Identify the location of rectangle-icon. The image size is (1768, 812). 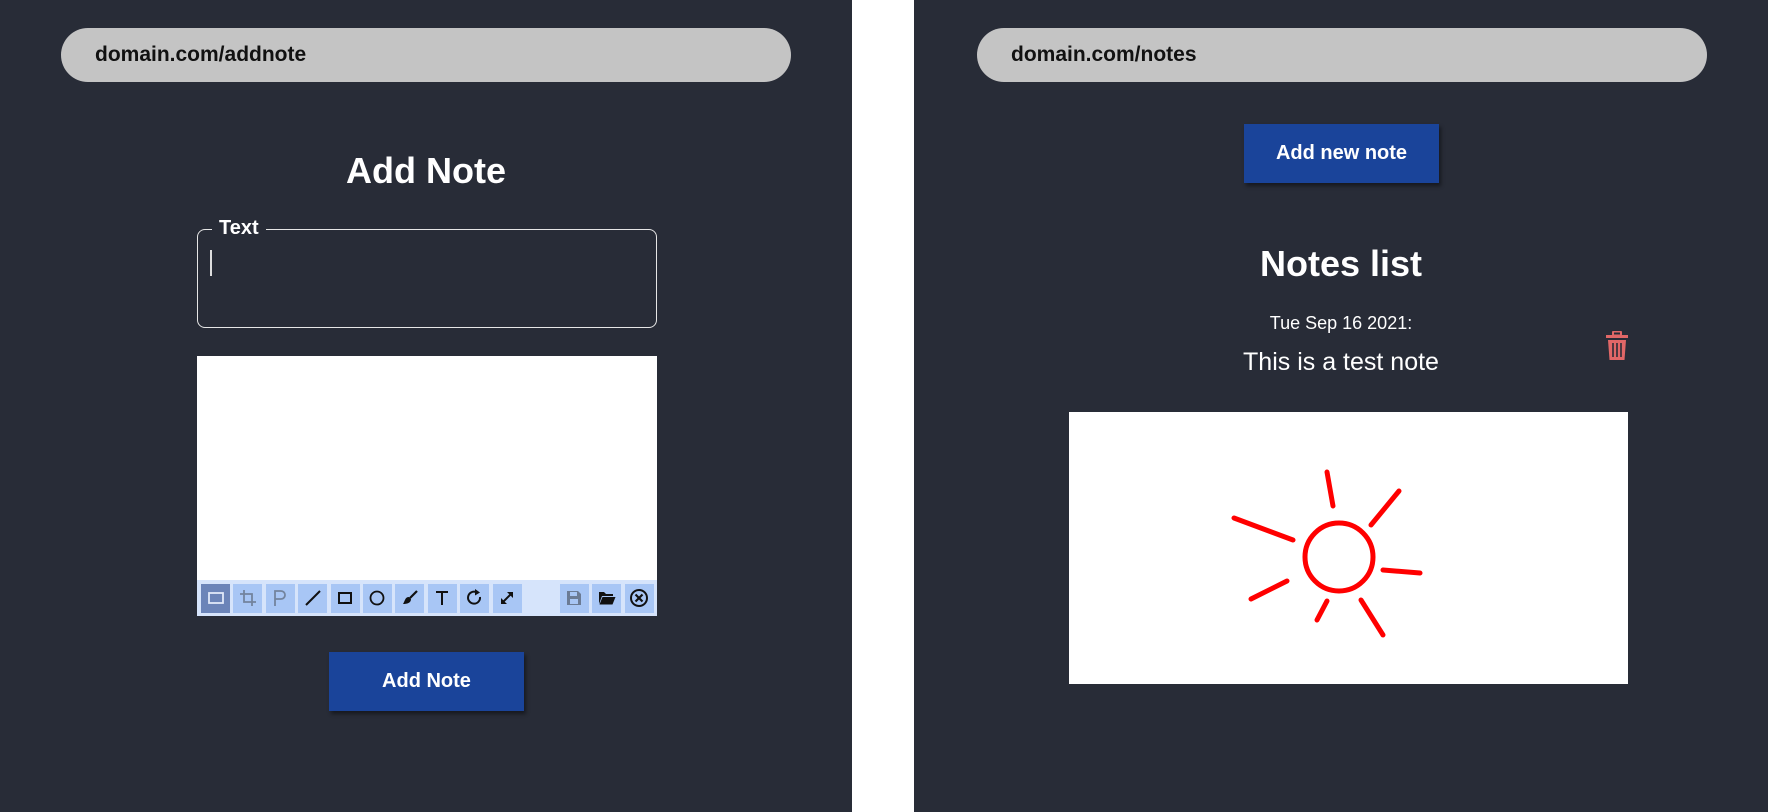
(345, 598).